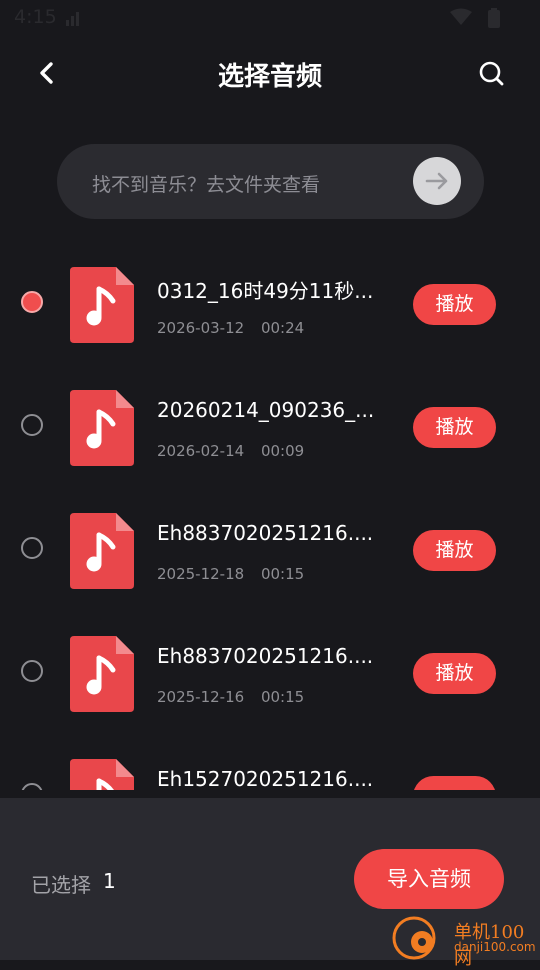 The width and height of the screenshot is (540, 970). What do you see at coordinates (494, 18) in the screenshot?
I see `battery-icon` at bounding box center [494, 18].